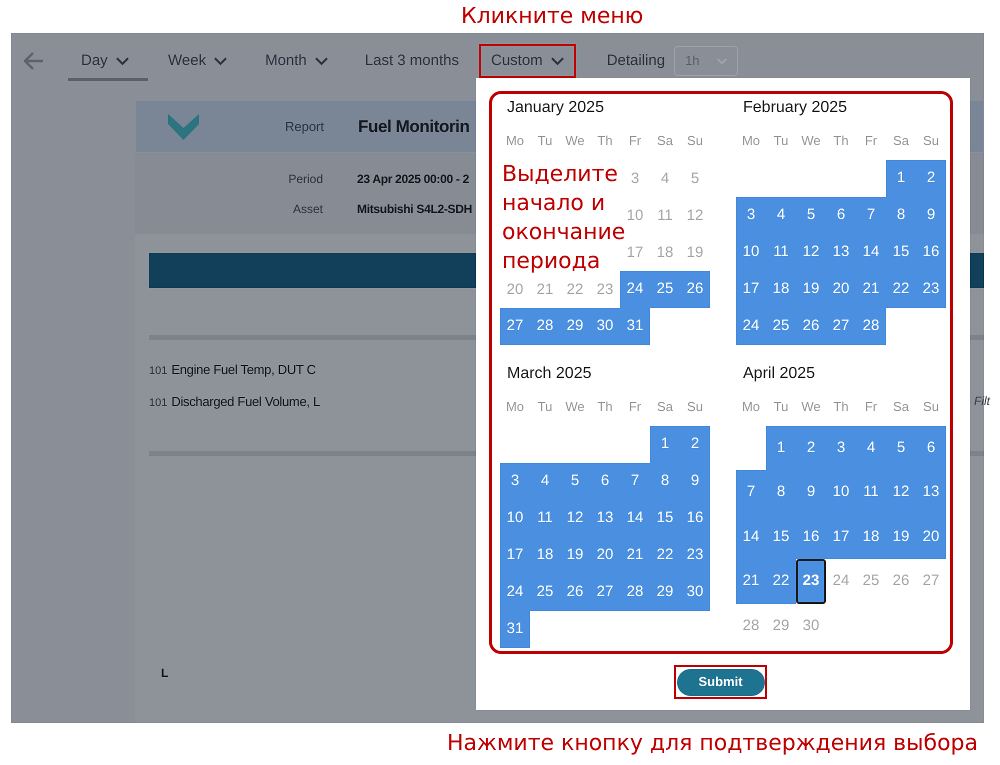 The height and width of the screenshot is (765, 1000). Describe the element at coordinates (34, 61) in the screenshot. I see `back-arrow-icon` at that location.